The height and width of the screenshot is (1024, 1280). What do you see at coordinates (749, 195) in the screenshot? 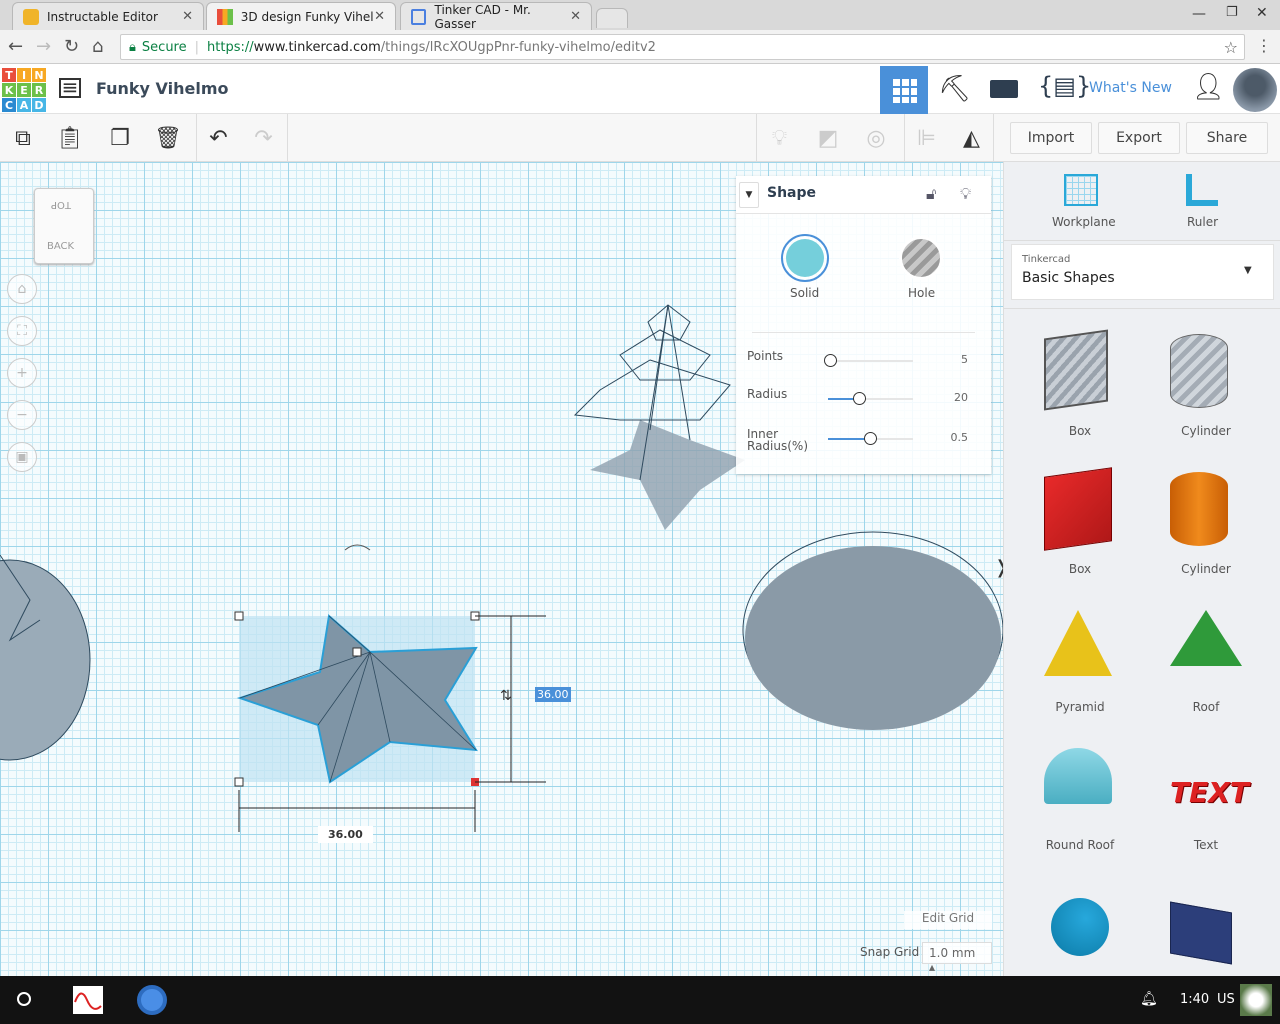
I see `collapse-inspector-icon: ▼` at bounding box center [749, 195].